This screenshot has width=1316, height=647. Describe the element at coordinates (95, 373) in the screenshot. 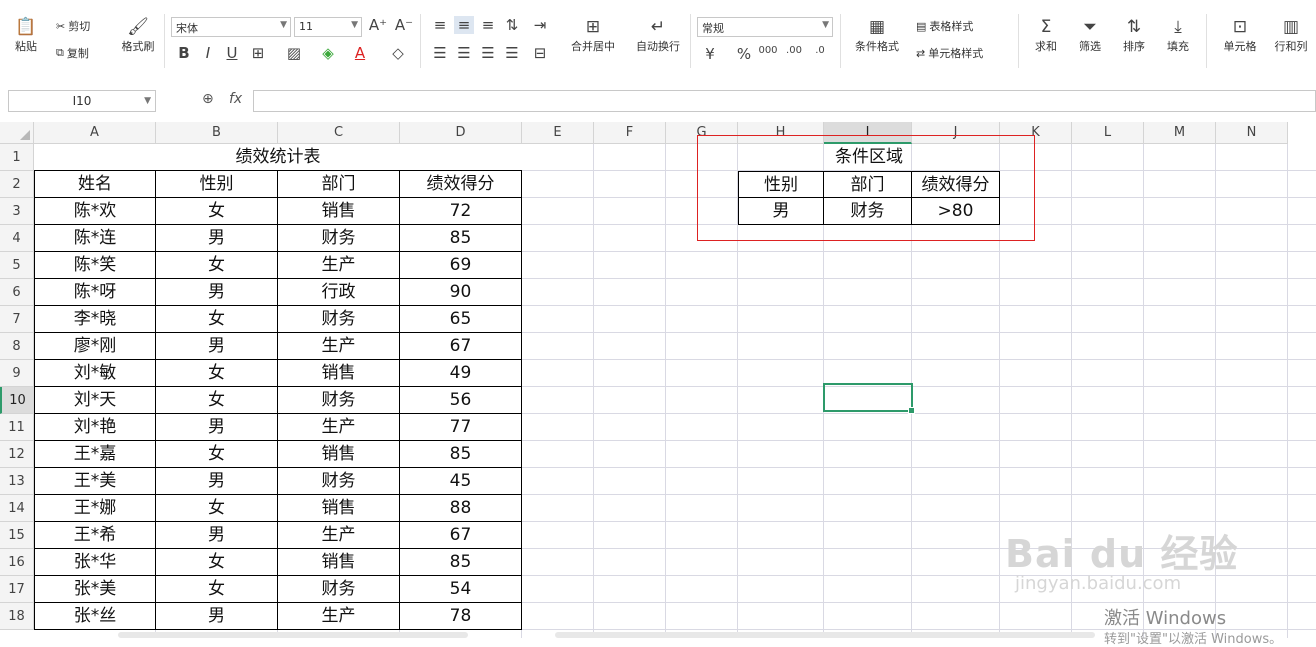

I see `table-data-cell: 刘*敏` at that location.